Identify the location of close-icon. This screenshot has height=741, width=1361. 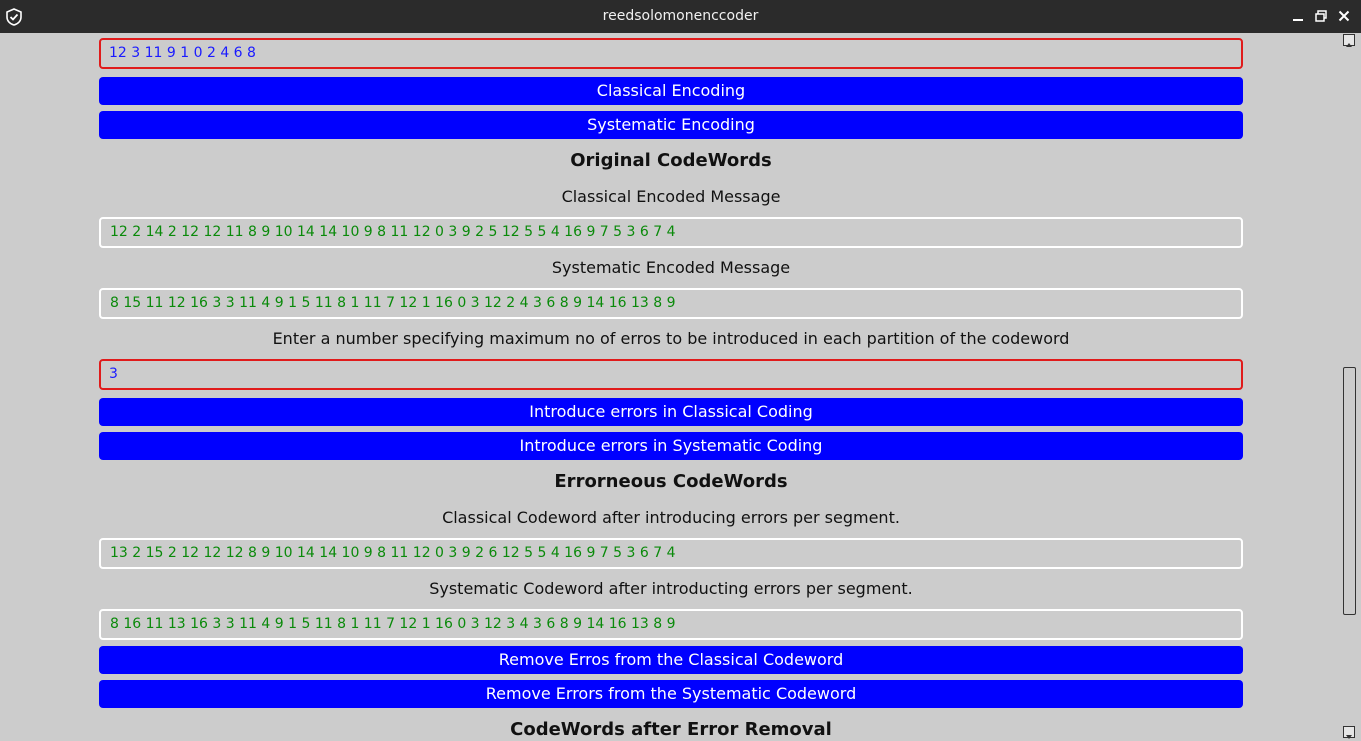
(1344, 16).